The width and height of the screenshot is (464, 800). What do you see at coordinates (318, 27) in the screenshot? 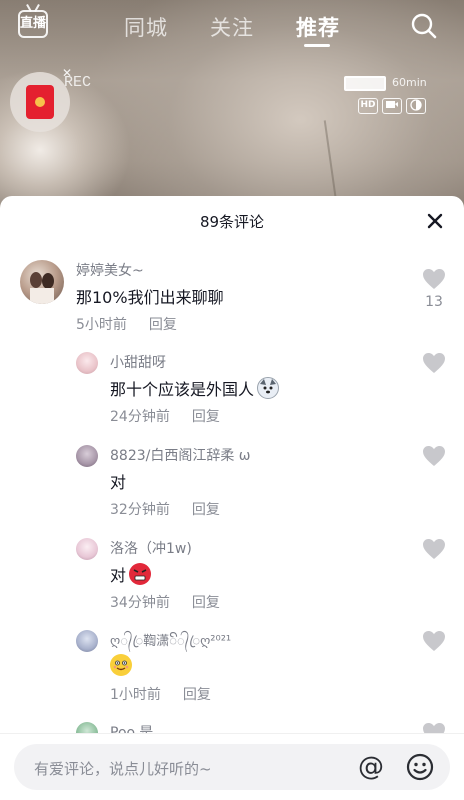
I see `tab-recommended: 推荐` at bounding box center [318, 27].